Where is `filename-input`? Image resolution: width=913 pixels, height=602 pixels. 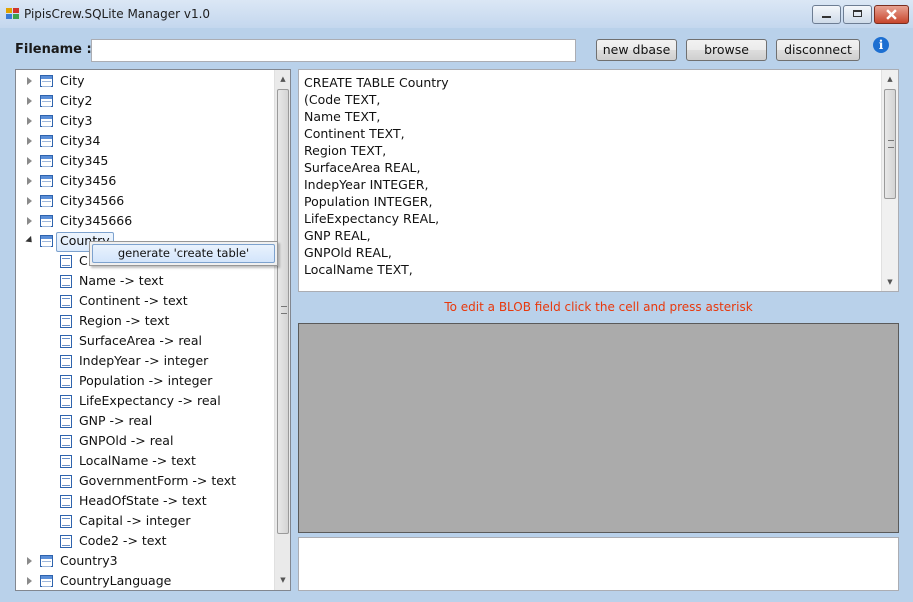 filename-input is located at coordinates (333, 50).